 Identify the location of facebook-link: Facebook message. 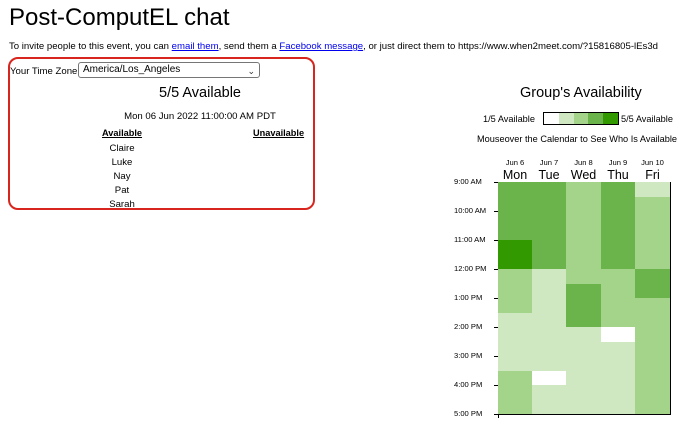
(321, 46).